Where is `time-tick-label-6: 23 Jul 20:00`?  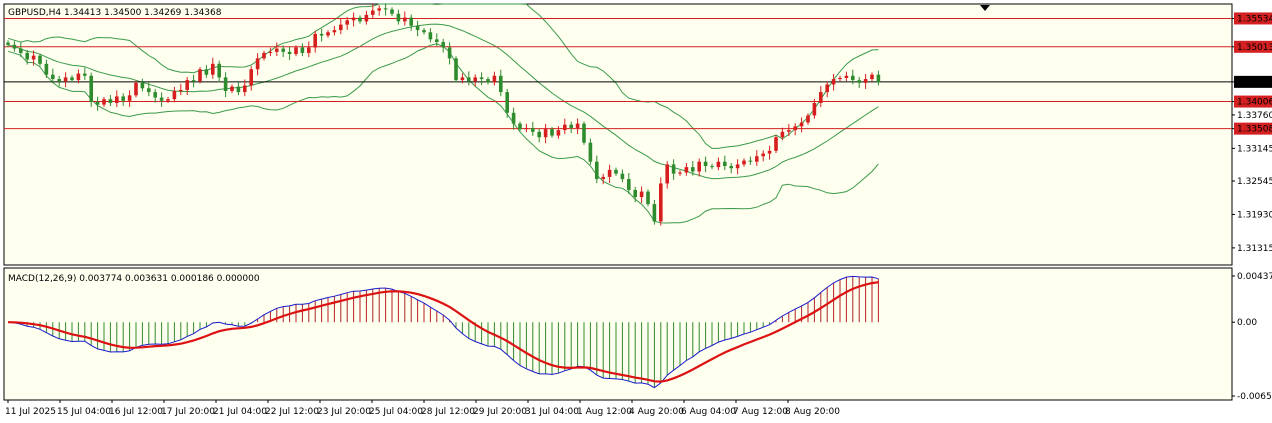
time-tick-label-6: 23 Jul 20:00 is located at coordinates (344, 412).